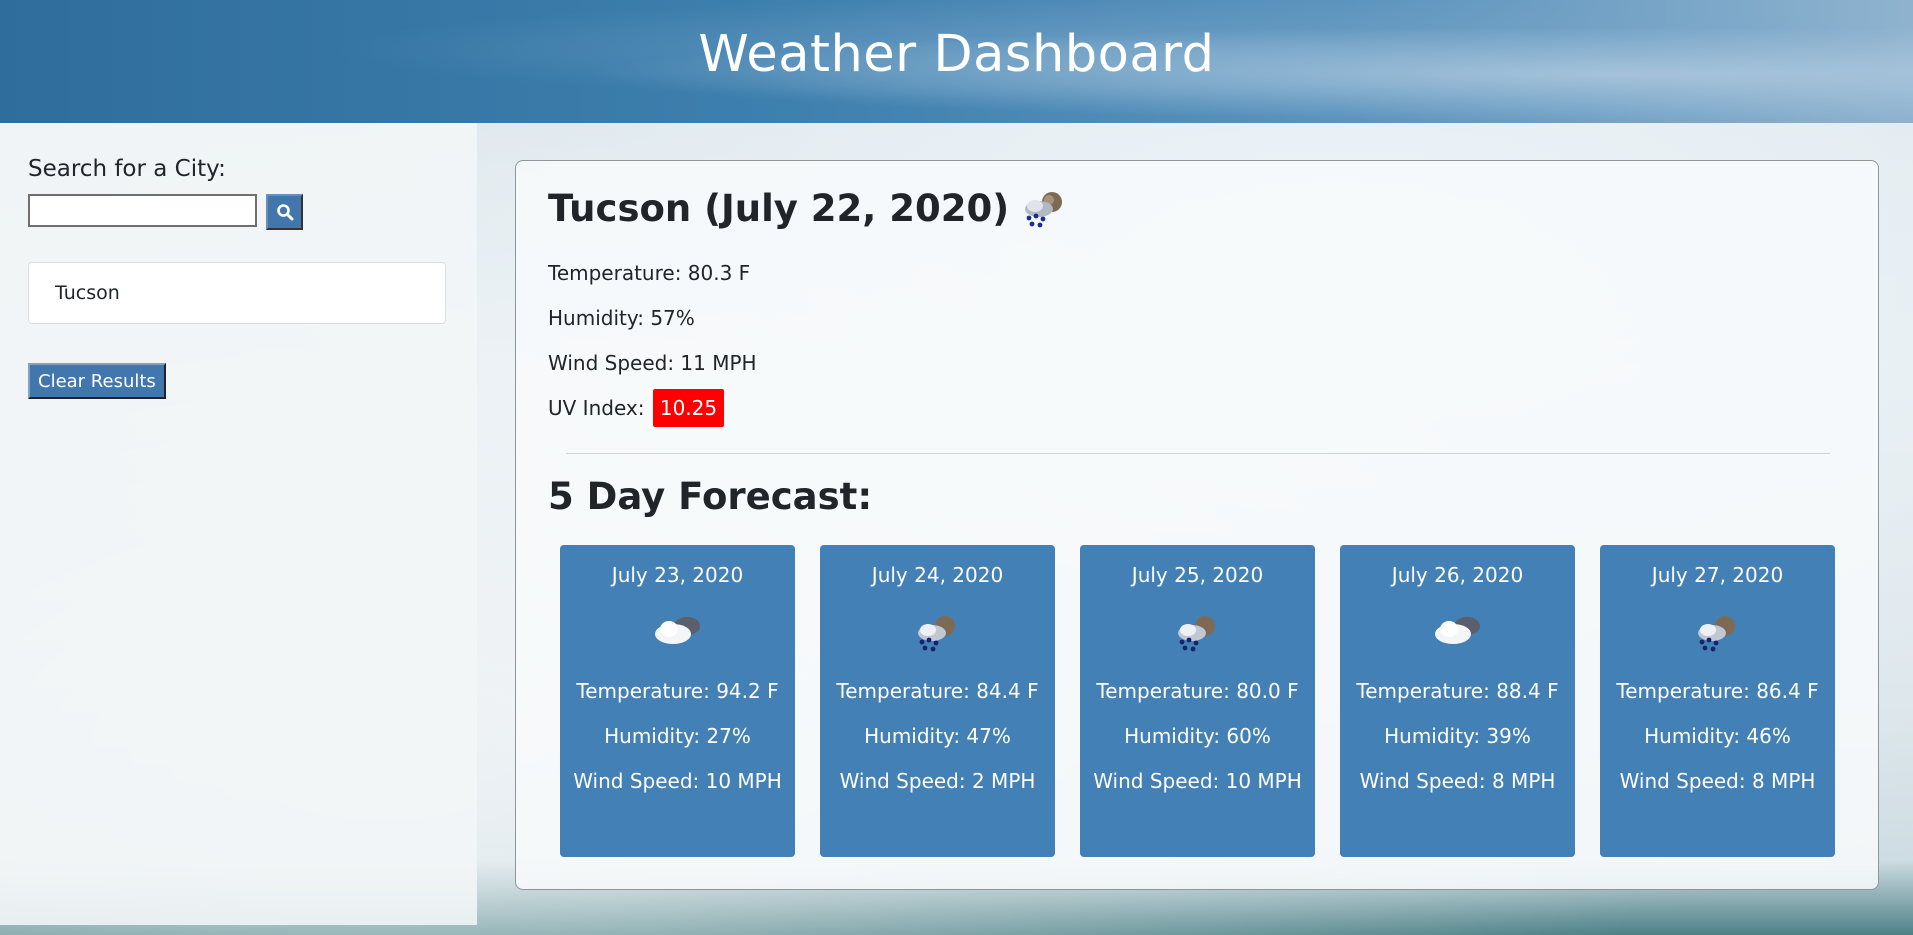 The width and height of the screenshot is (1913, 935). What do you see at coordinates (652, 363) in the screenshot?
I see `current-wind-speed: Wind Speed: 11 MPH` at bounding box center [652, 363].